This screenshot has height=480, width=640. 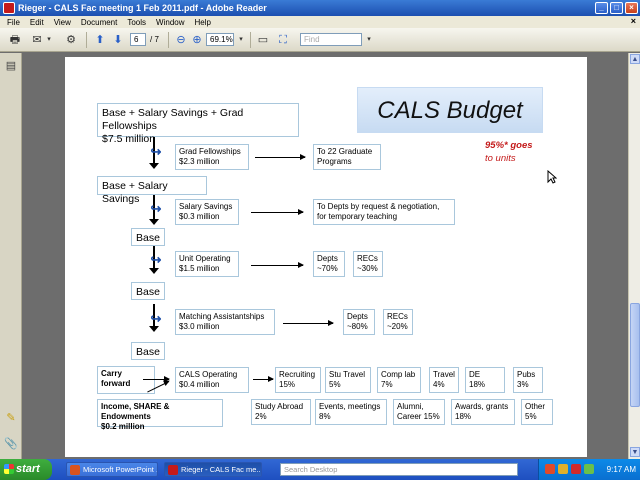 I want to click on box-line: Base + Salary Savings + Grad Fellowships, so click(x=173, y=119).